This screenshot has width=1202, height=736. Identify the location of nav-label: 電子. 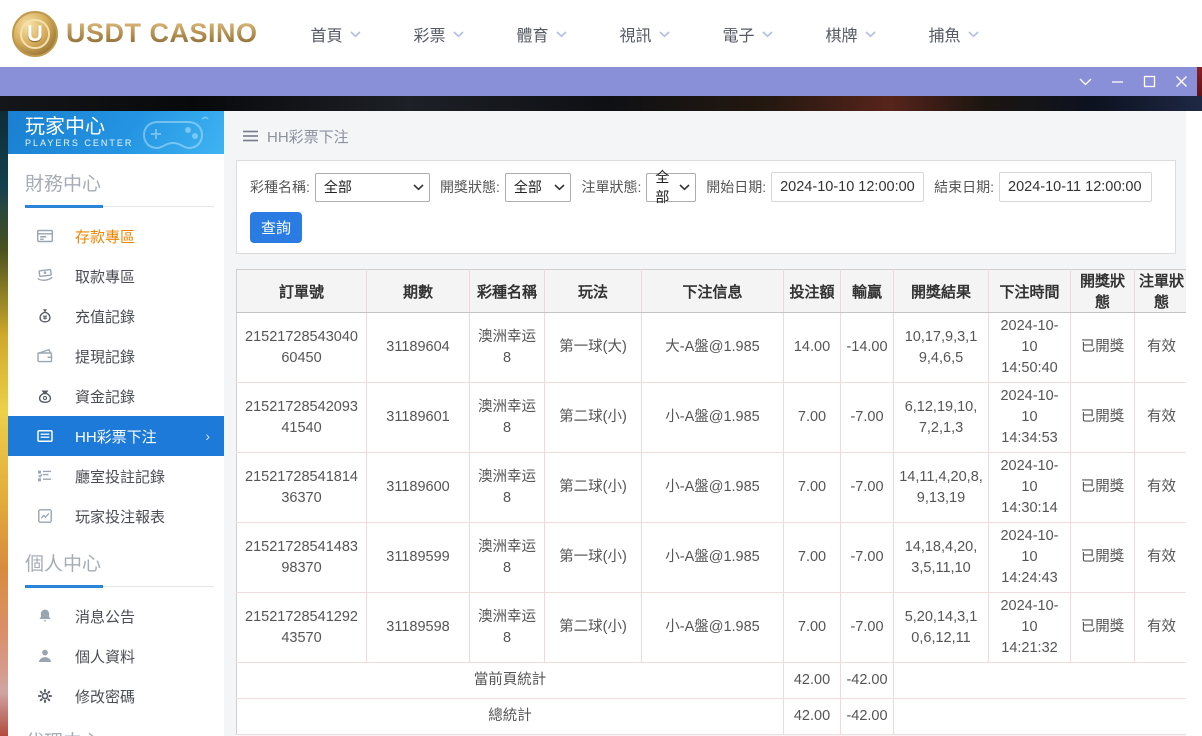
(738, 36).